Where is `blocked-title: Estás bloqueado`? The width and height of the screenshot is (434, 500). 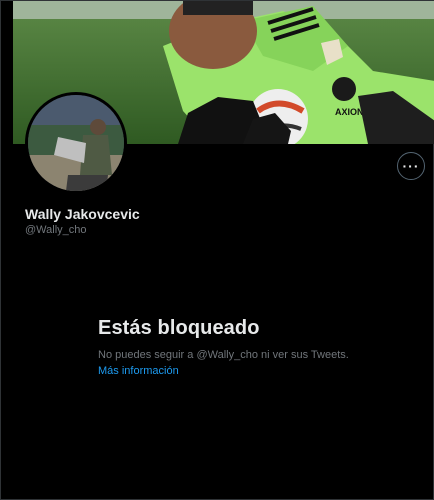 blocked-title: Estás bloqueado is located at coordinates (179, 328).